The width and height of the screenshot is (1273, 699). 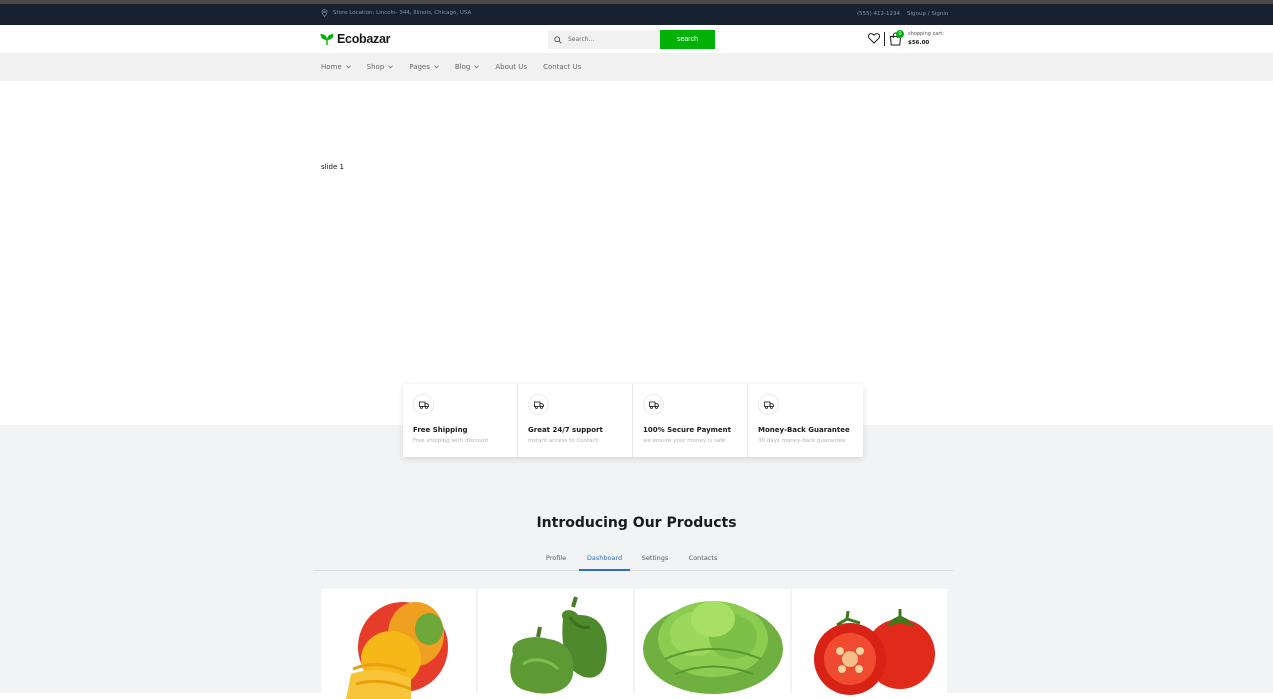 I want to click on product-tabs: Profile Dashboard Settings Contacts, so click(x=633, y=558).